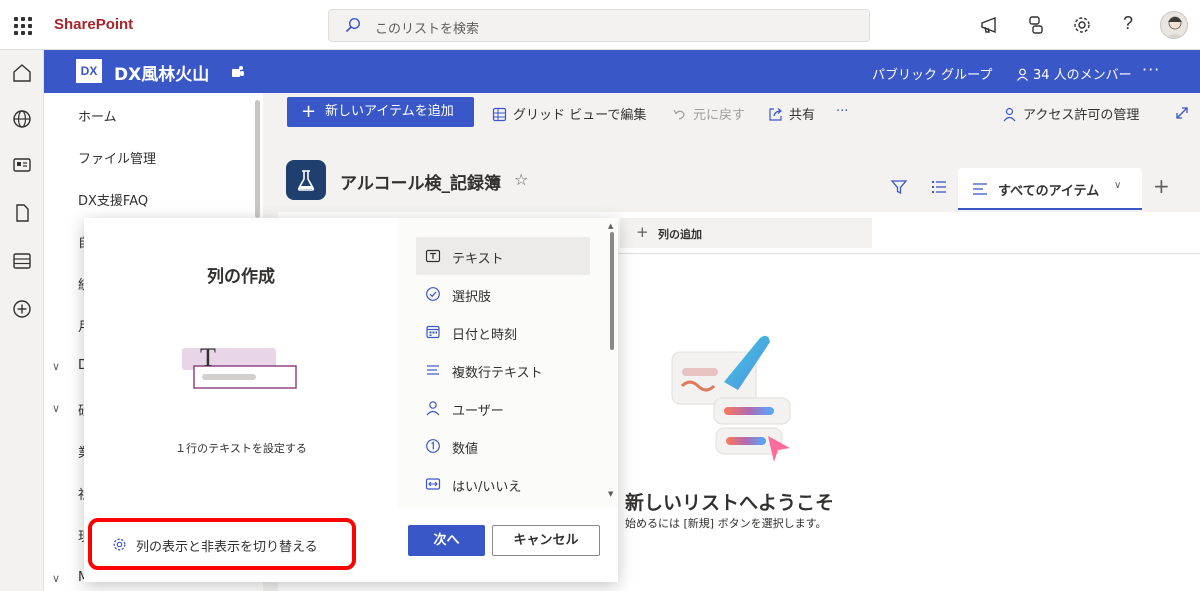 The image size is (1200, 591). Describe the element at coordinates (775, 114) in the screenshot. I see `share-icon` at that location.